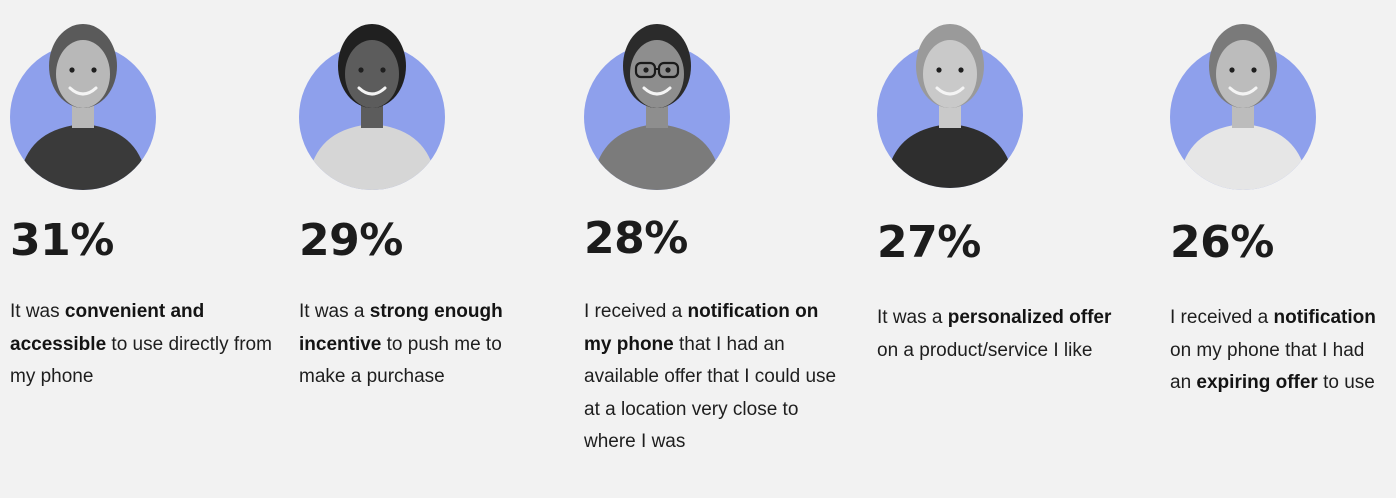 Image resolution: width=1396 pixels, height=498 pixels. Describe the element at coordinates (1346, 382) in the screenshot. I see `description-text: to use` at that location.